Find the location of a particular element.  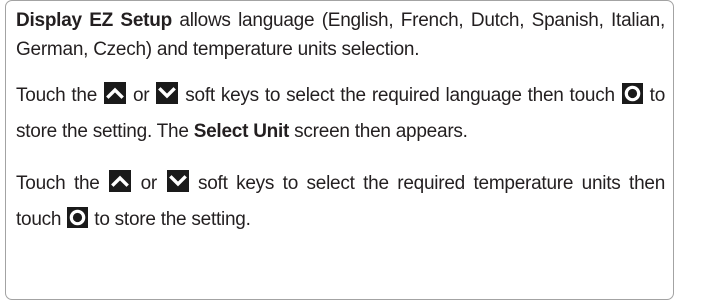

text-segment: to store the setting. is located at coordinates (170, 219).